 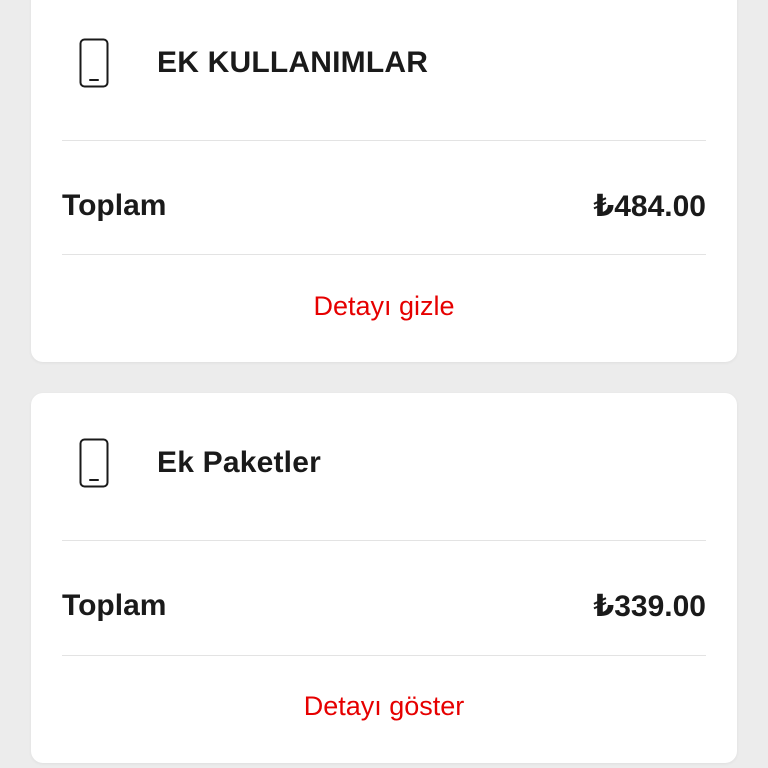 What do you see at coordinates (384, 306) in the screenshot?
I see `hide-details-link: Detayı gizle` at bounding box center [384, 306].